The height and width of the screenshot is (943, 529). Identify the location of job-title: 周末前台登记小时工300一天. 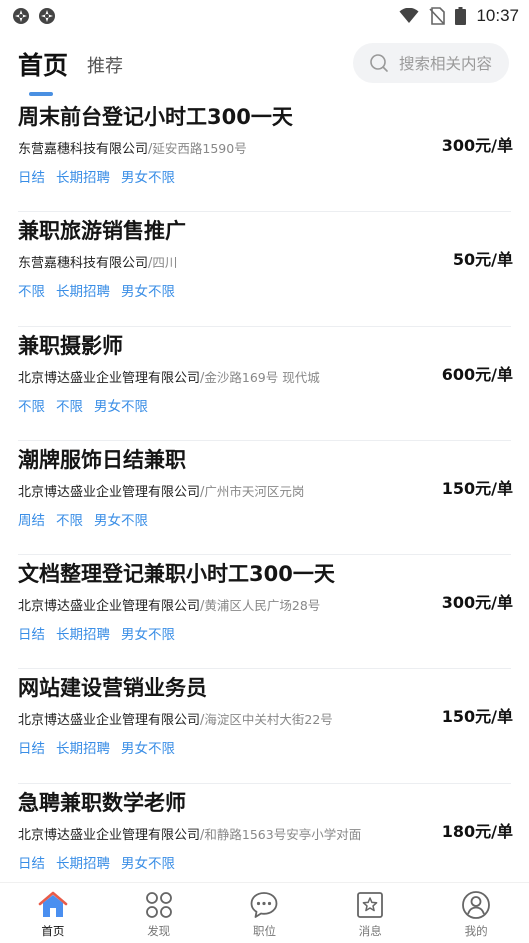
(155, 117).